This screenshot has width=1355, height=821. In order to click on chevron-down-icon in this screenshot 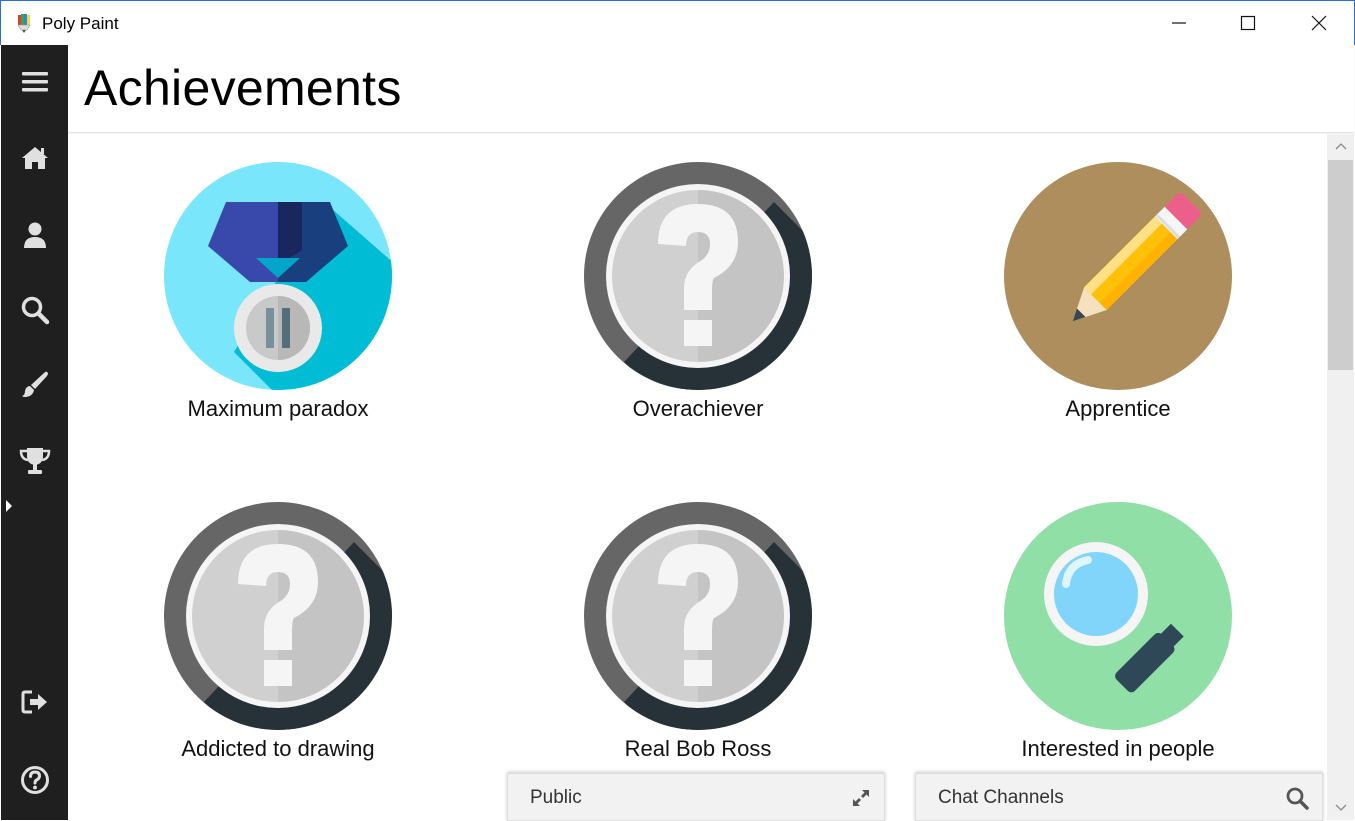, I will do `click(1340, 807)`.